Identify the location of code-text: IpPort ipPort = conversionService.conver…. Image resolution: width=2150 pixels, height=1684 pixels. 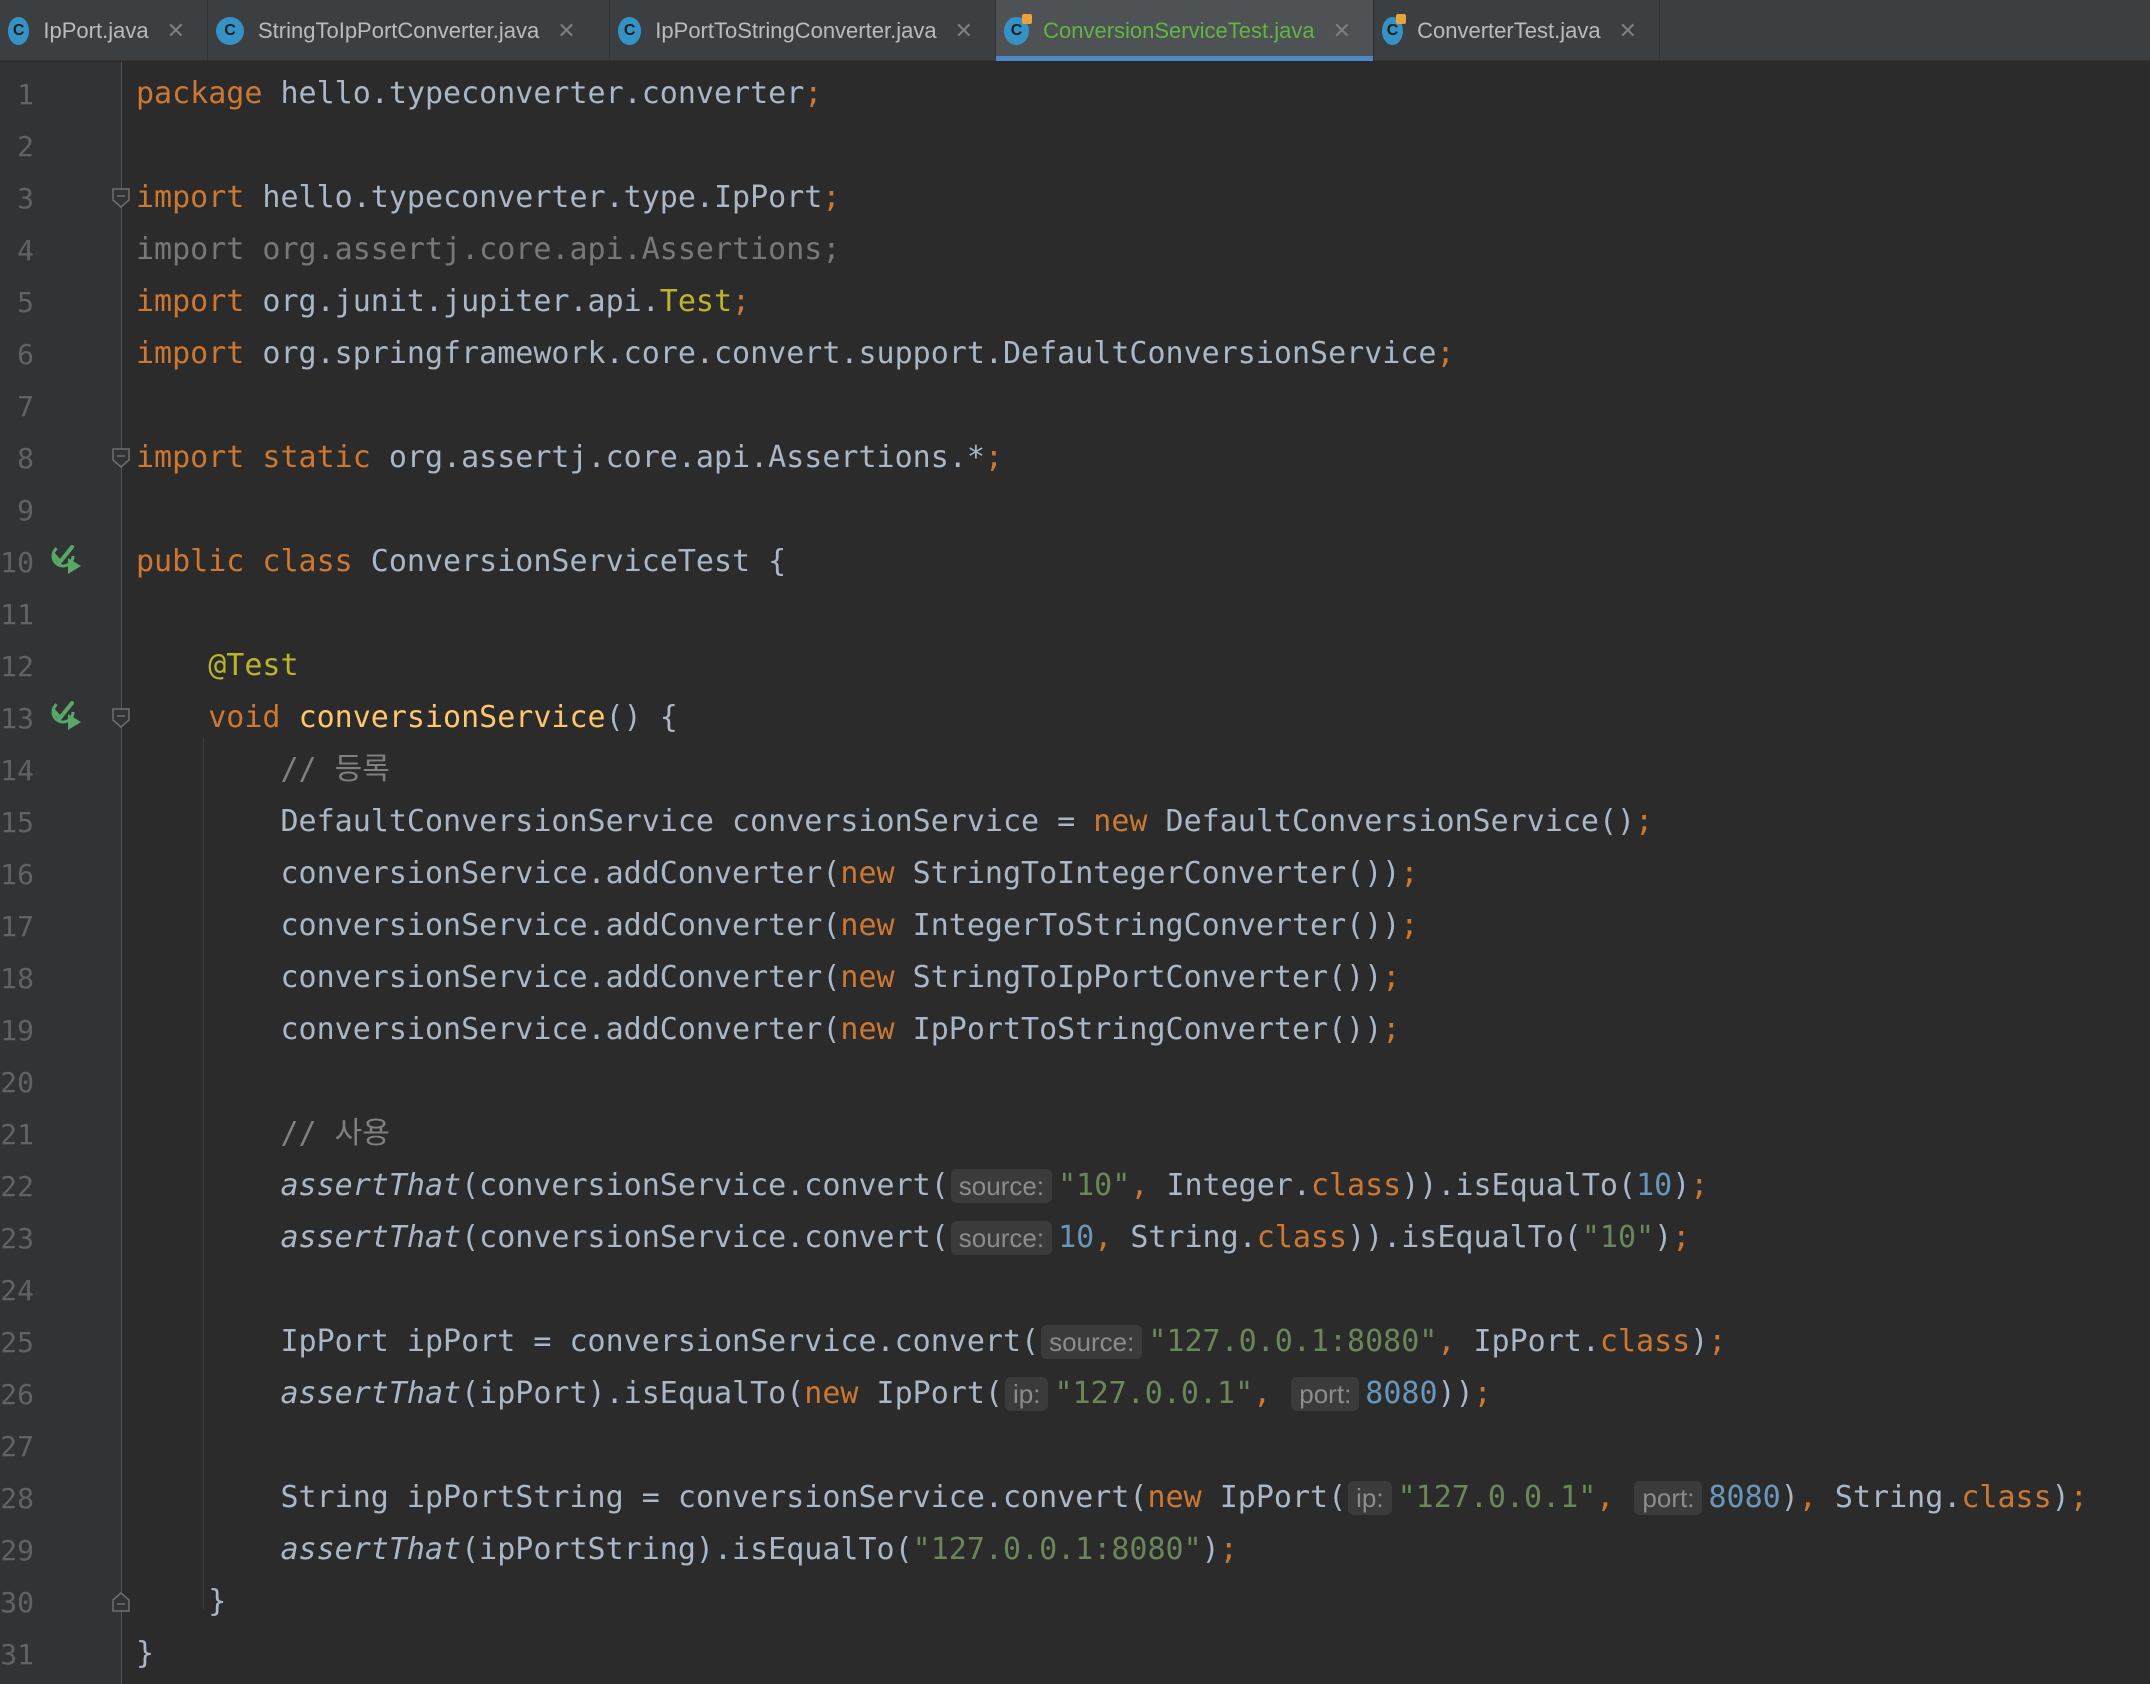
(931, 1342).